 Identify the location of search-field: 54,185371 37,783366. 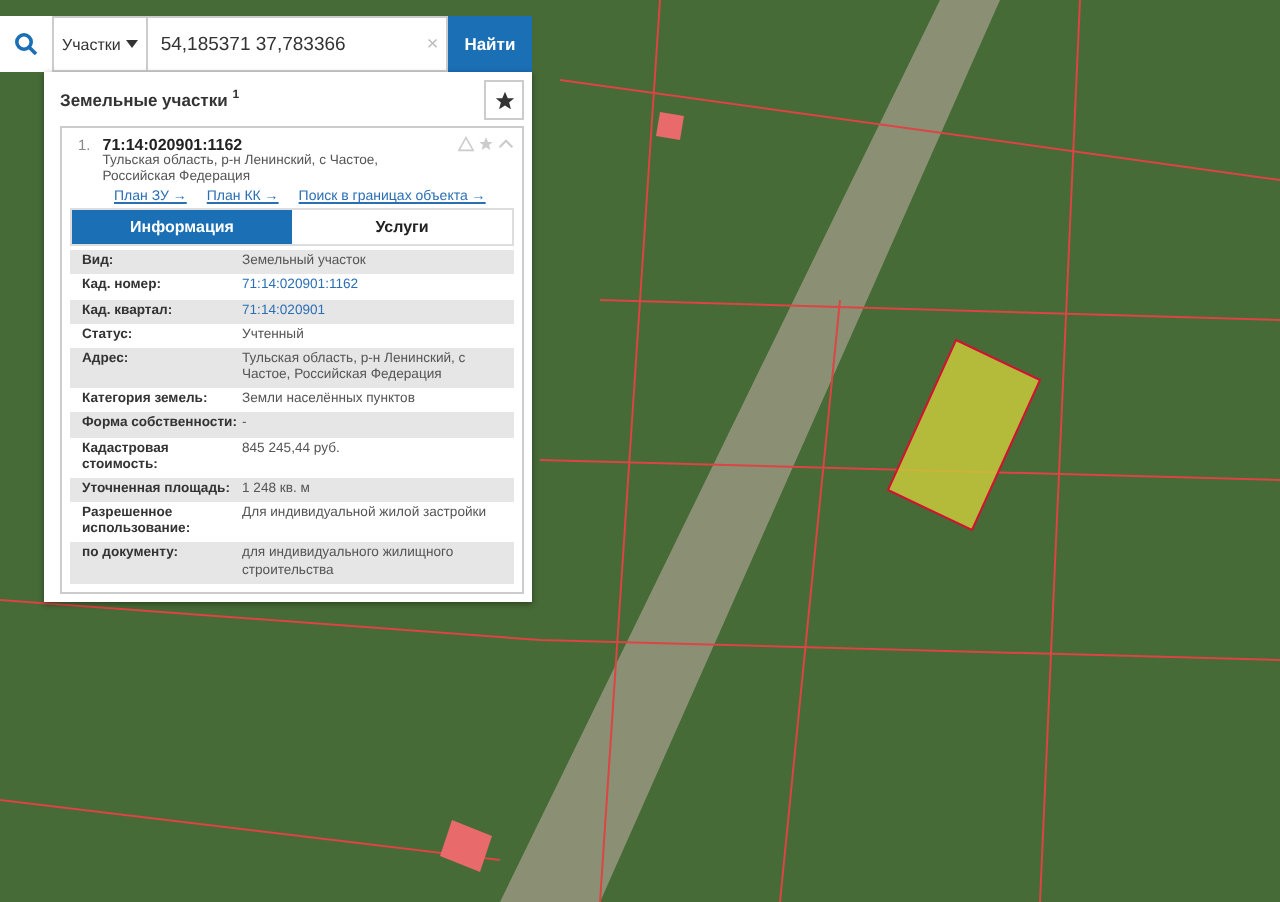
(283, 44).